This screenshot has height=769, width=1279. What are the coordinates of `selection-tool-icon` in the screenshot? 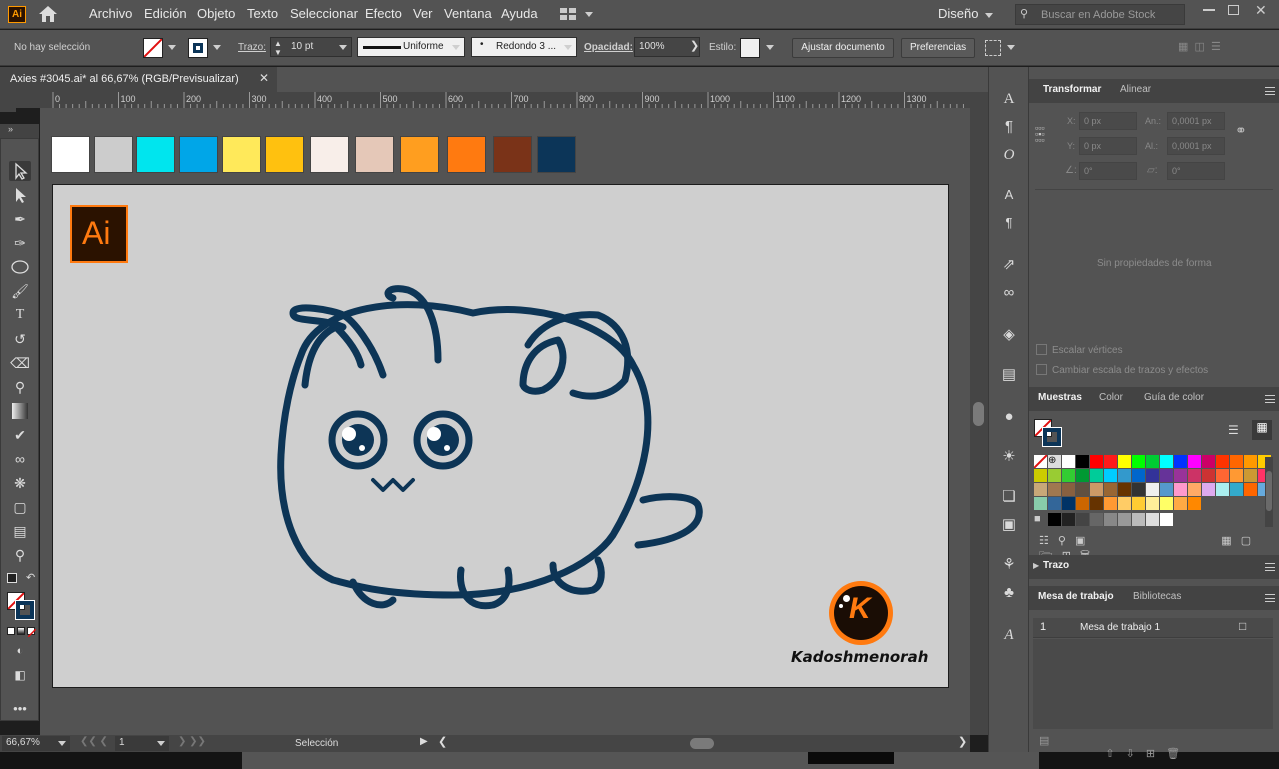 It's located at (20, 171).